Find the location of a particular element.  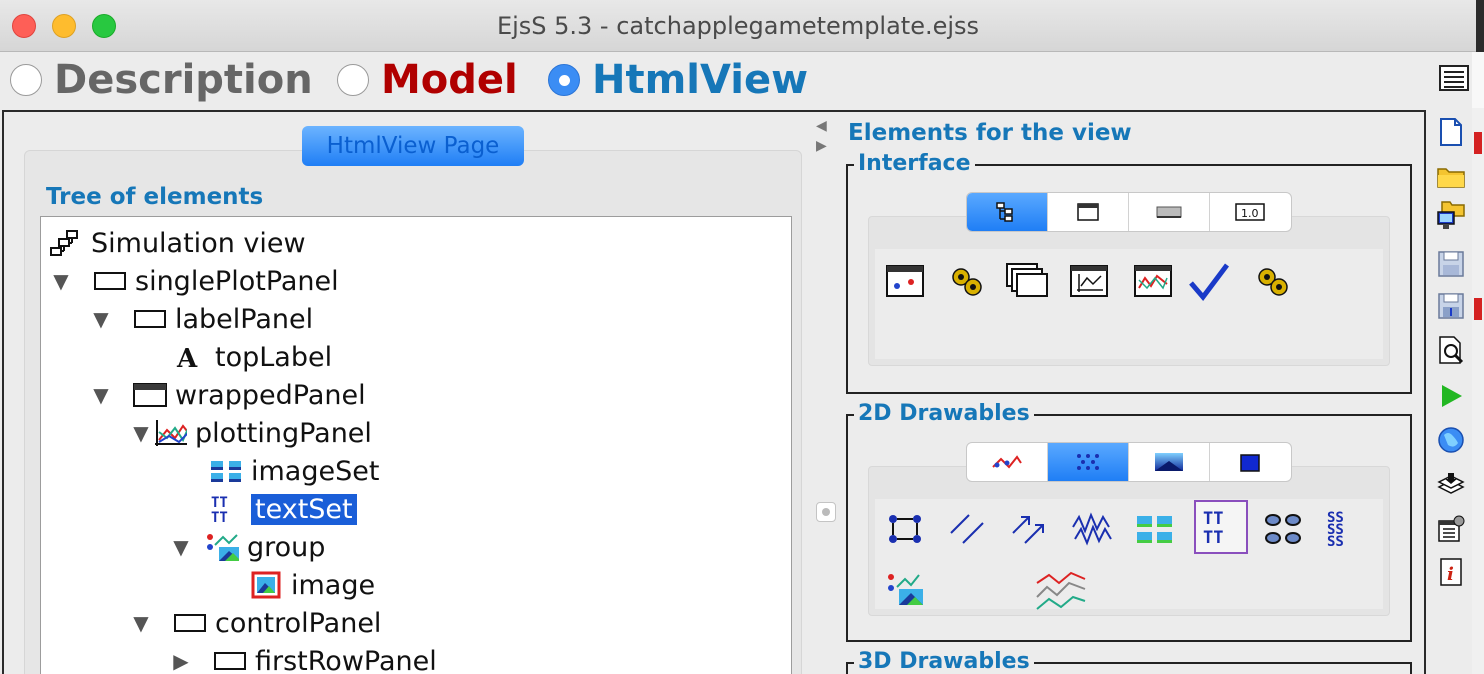

field-tab-icon: 1.0 is located at coordinates (1250, 212).